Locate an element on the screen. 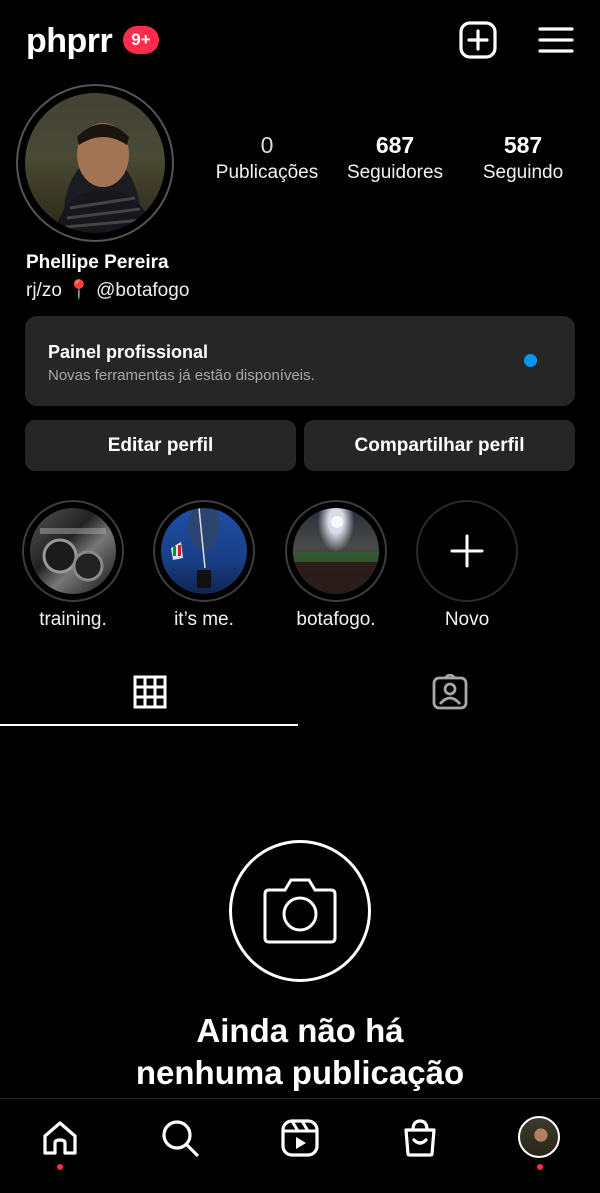 Image resolution: width=600 pixels, height=1193 pixels. account-username: phprr is located at coordinates (69, 41).